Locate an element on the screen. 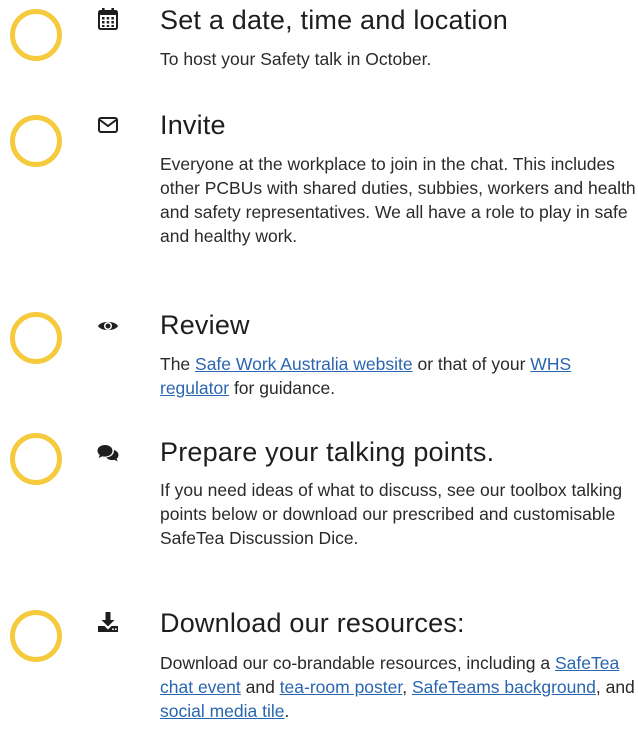  text-segment: The is located at coordinates (178, 364).